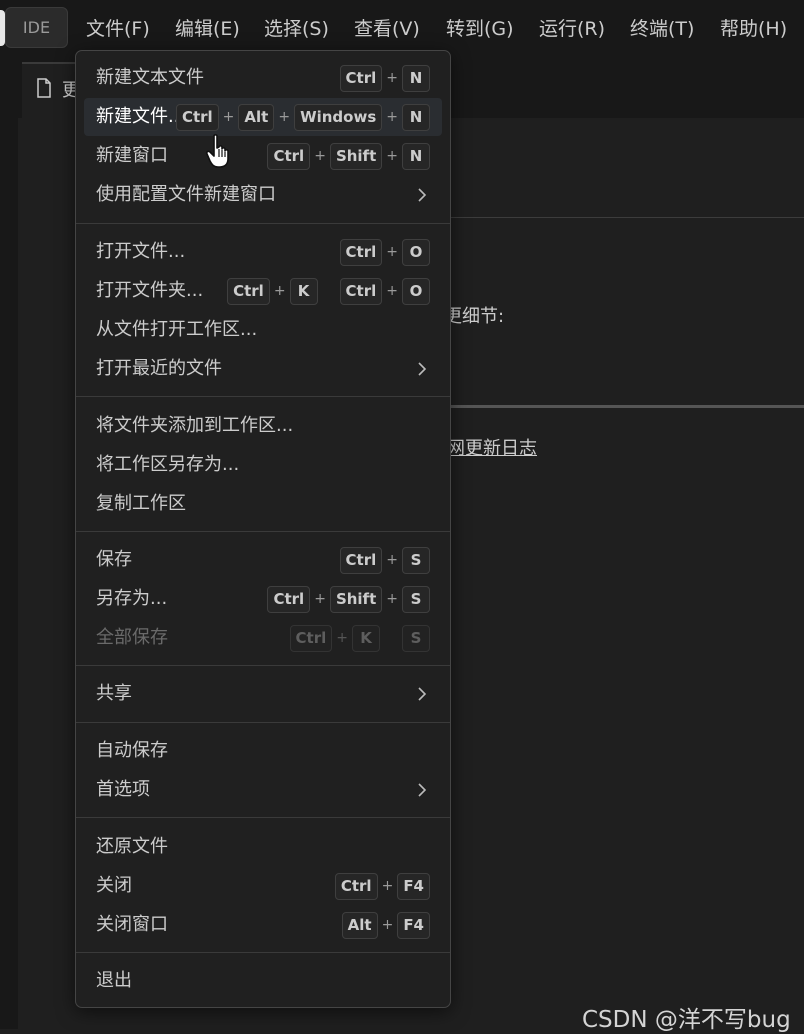 The width and height of the screenshot is (804, 1034). What do you see at coordinates (263, 599) in the screenshot?
I see `menu-item-save-as: 另存为... Ctrl+ Shift+ S` at bounding box center [263, 599].